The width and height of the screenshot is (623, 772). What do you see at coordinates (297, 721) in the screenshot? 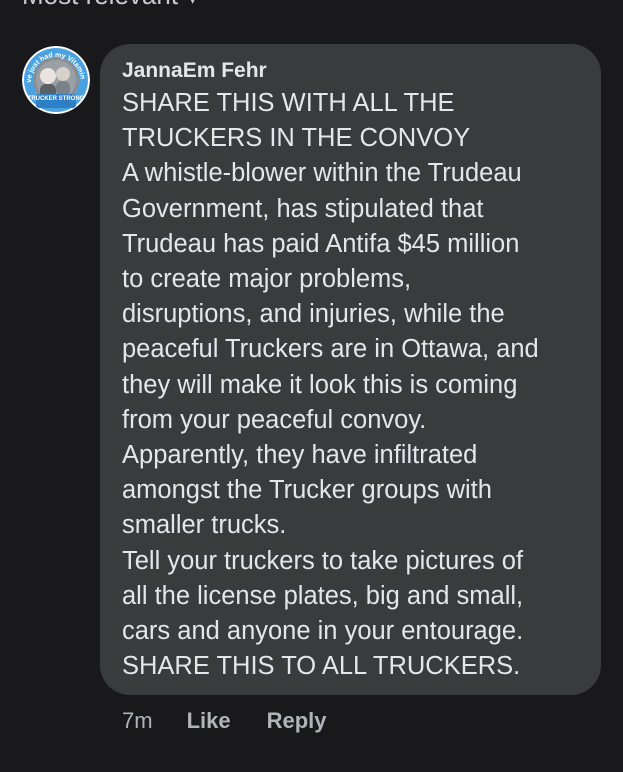
I see `reply-button: Reply` at bounding box center [297, 721].